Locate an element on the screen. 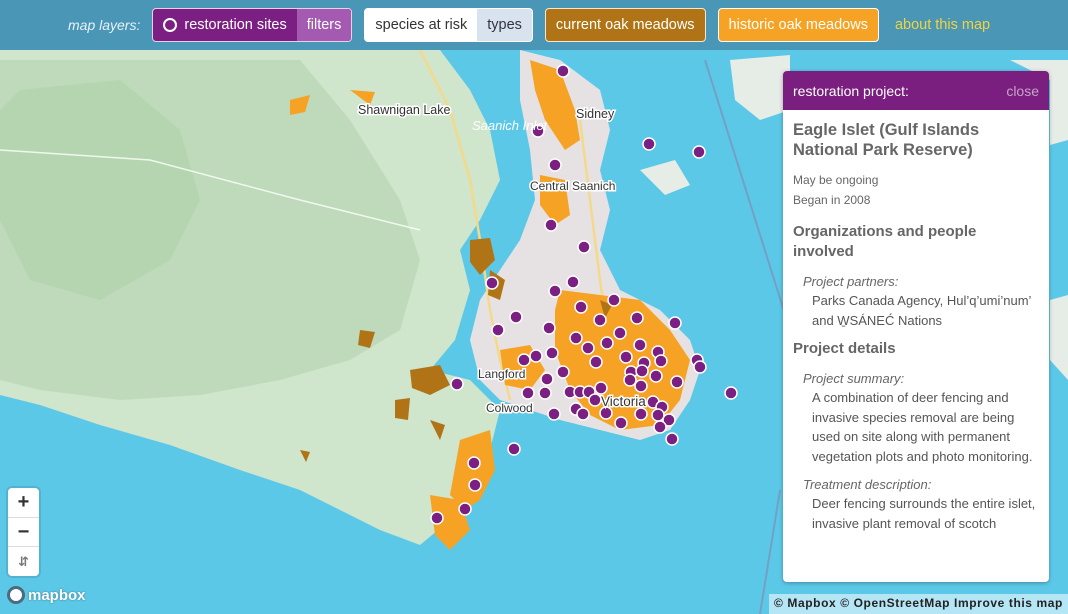 This screenshot has width=1068, height=614. current-oak-meadows-toggle: current oak meadows is located at coordinates (625, 25).